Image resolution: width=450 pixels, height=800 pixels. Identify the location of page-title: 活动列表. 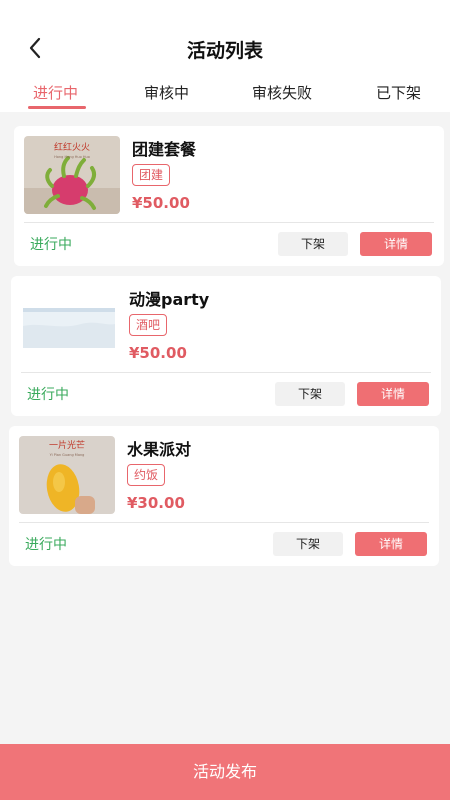
(224, 51).